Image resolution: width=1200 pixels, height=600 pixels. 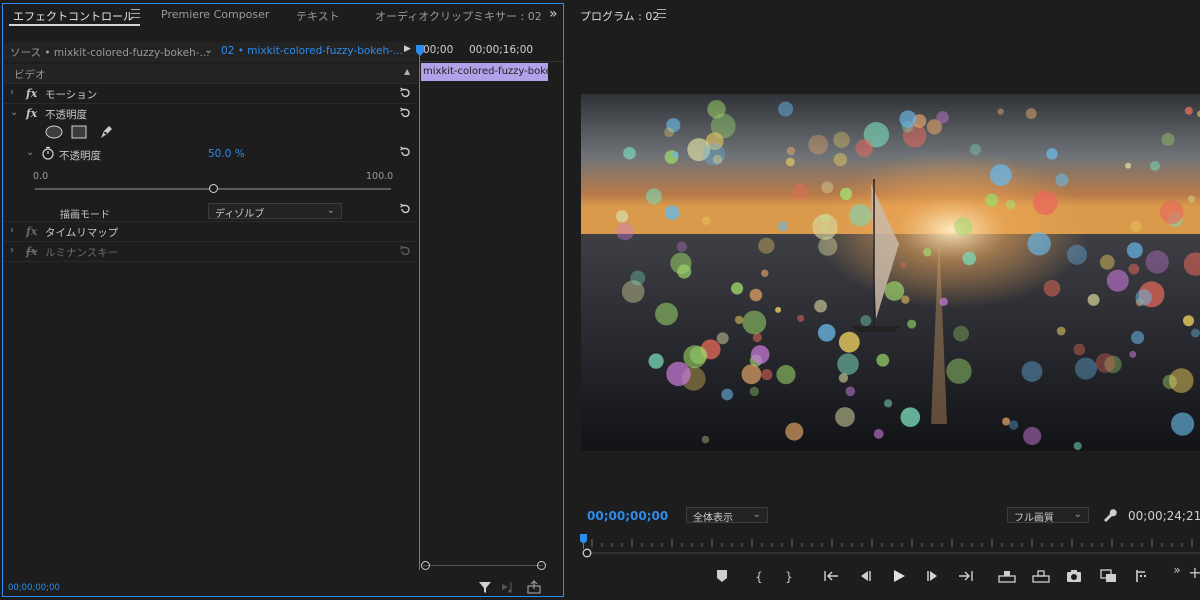 I want to click on add-button-icon: +, so click(x=1193, y=573).